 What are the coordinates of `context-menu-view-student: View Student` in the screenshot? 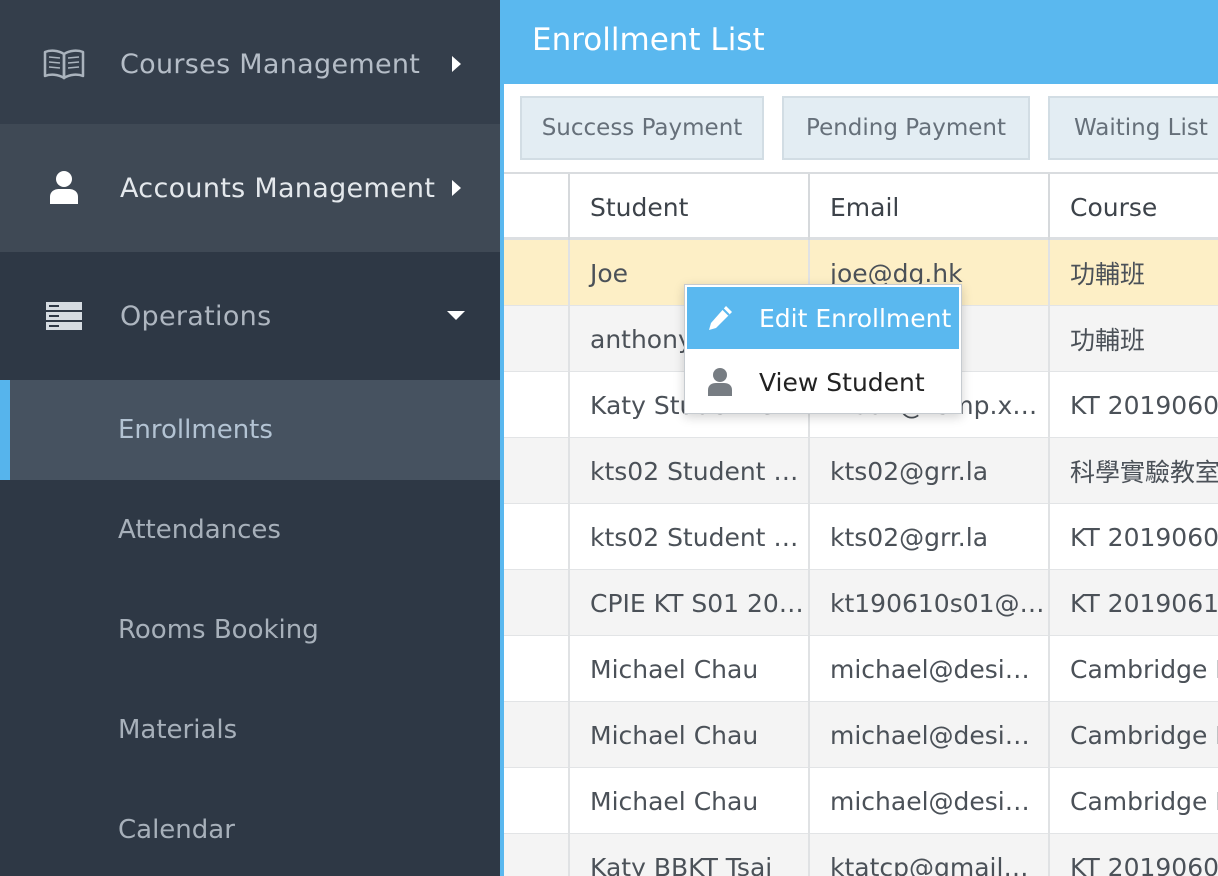 It's located at (823, 382).